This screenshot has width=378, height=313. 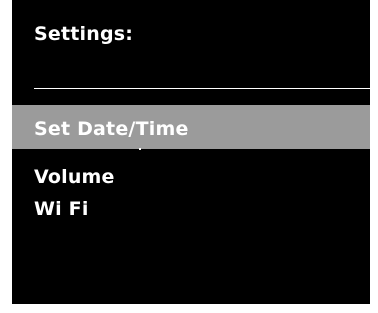 What do you see at coordinates (61, 209) in the screenshot?
I see `menu-item-wifi: Wi Fi` at bounding box center [61, 209].